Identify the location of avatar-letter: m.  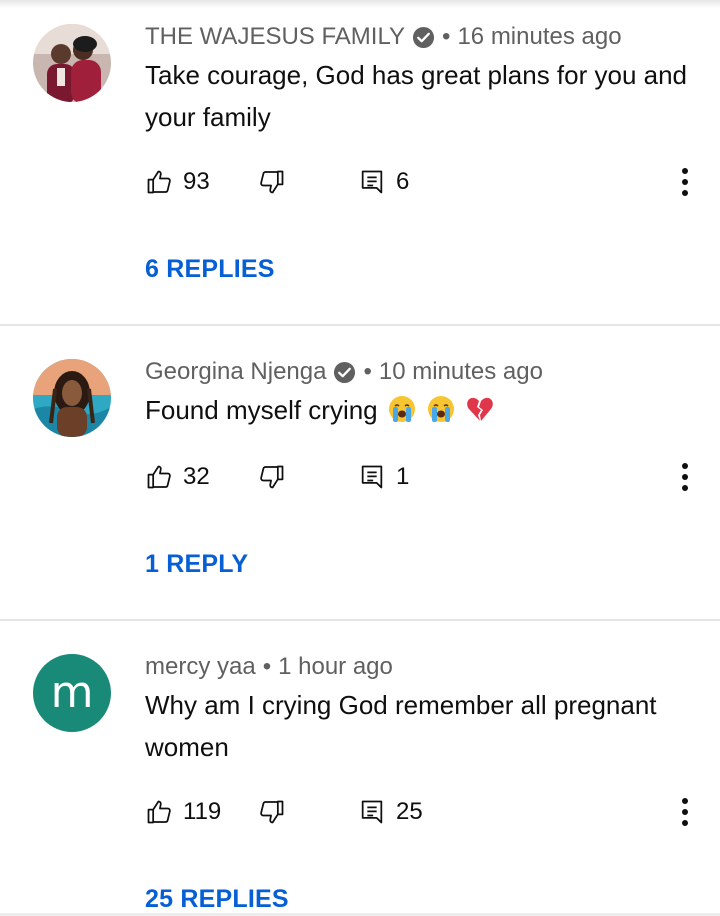
(72, 692).